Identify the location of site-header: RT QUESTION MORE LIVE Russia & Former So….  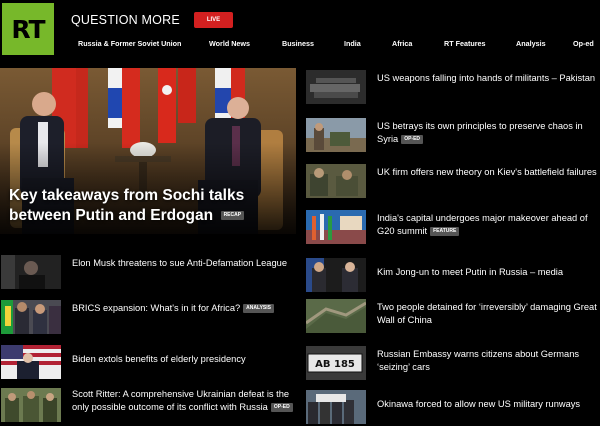
(300, 28).